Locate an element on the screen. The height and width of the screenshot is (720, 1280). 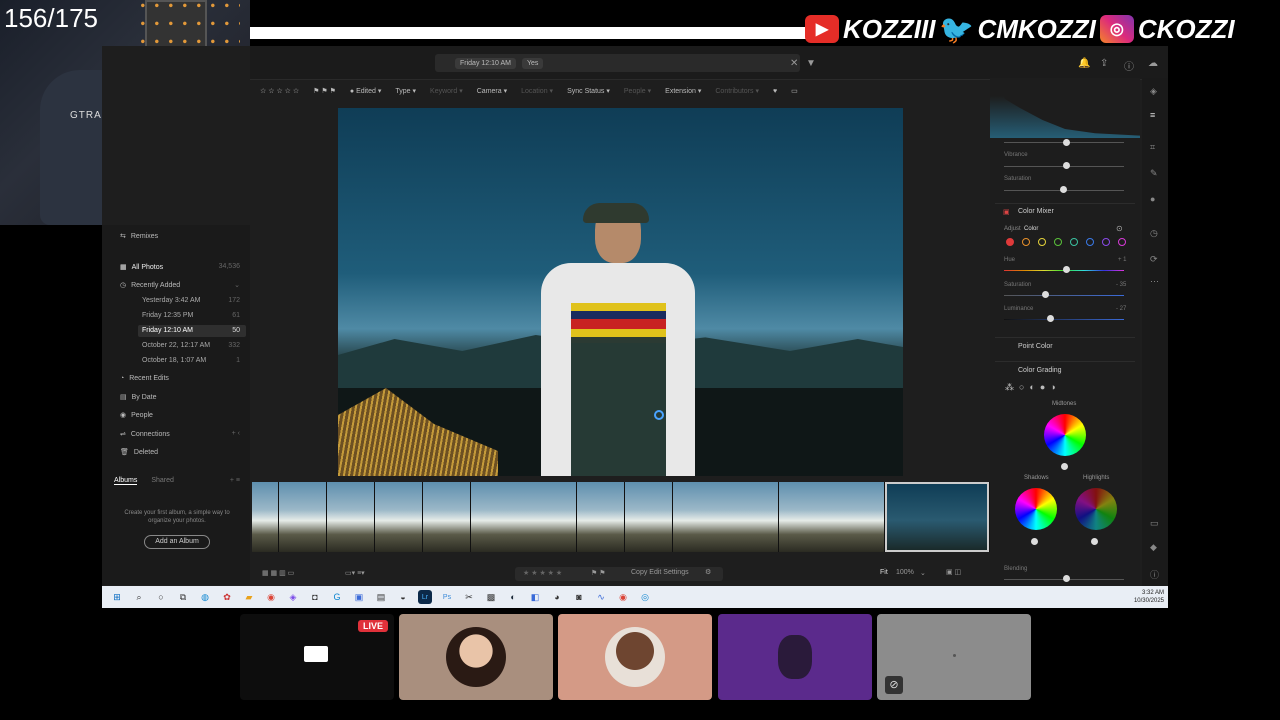
mask-icon: ● is located at coordinates (1152, 199).